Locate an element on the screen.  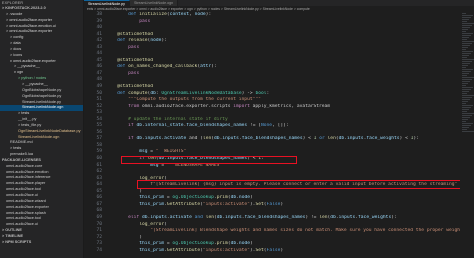
tree-item: > NPM SCRIPTS is located at coordinates (41, 243).